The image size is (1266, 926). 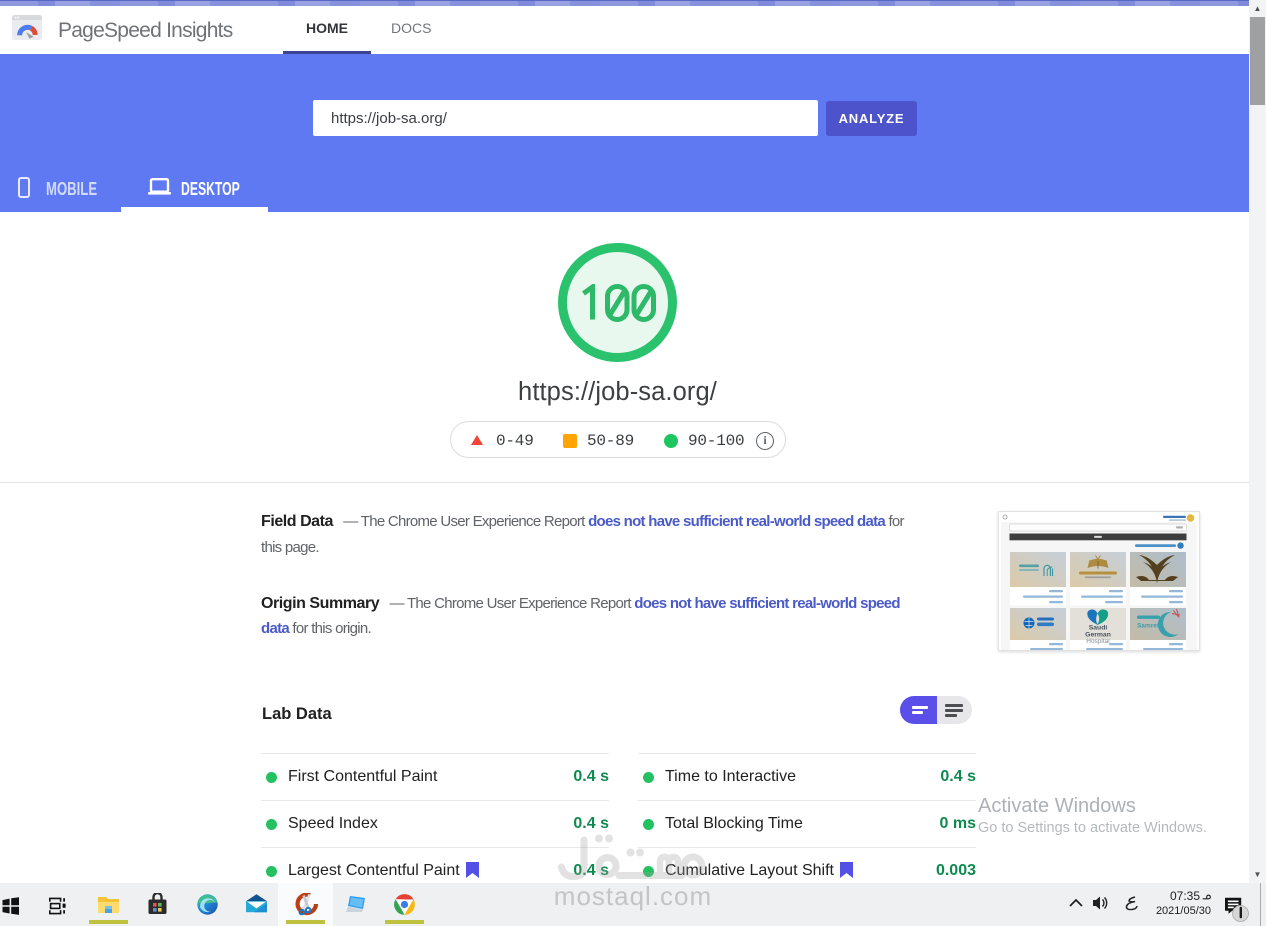 What do you see at coordinates (1098, 641) in the screenshot?
I see `svg-text: Hospital` at bounding box center [1098, 641].